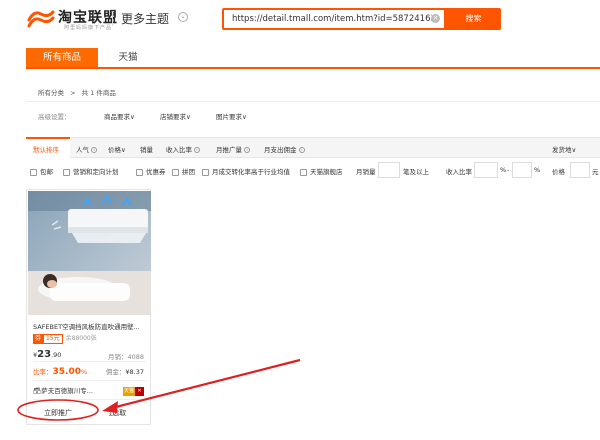 Image resolution: width=600 pixels, height=440 pixels. Describe the element at coordinates (183, 17) in the screenshot. I see `chevron-down-icon: ⌄` at that location.